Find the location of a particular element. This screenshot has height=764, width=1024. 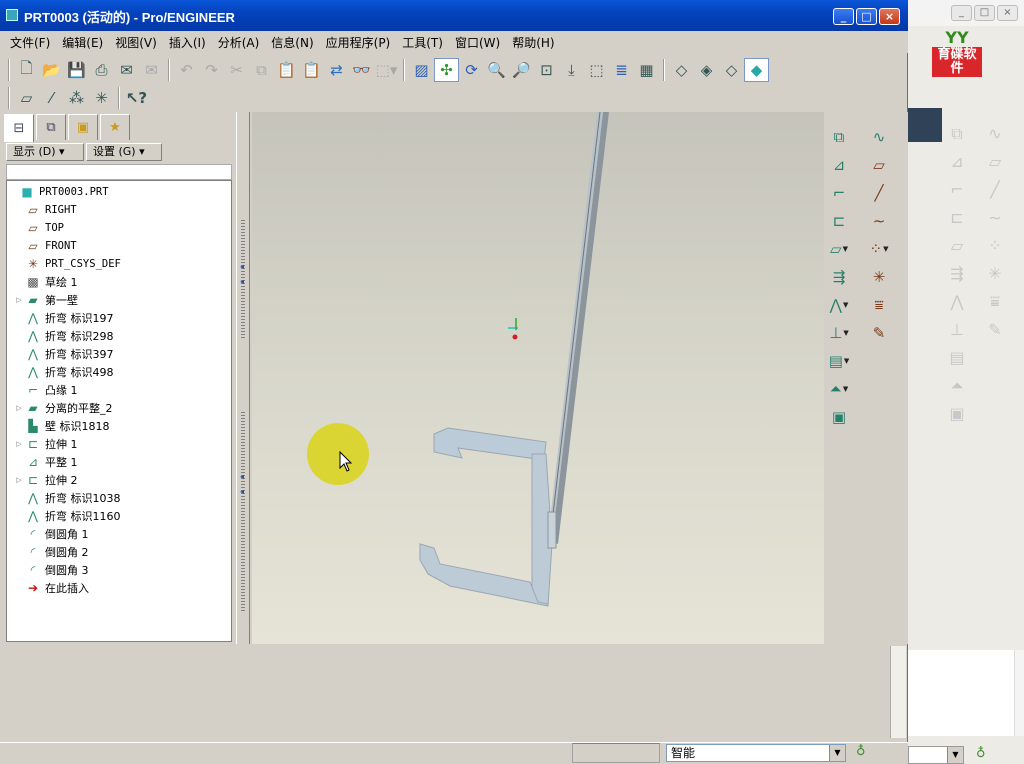

email-icon: ✉ is located at coordinates (126, 70).